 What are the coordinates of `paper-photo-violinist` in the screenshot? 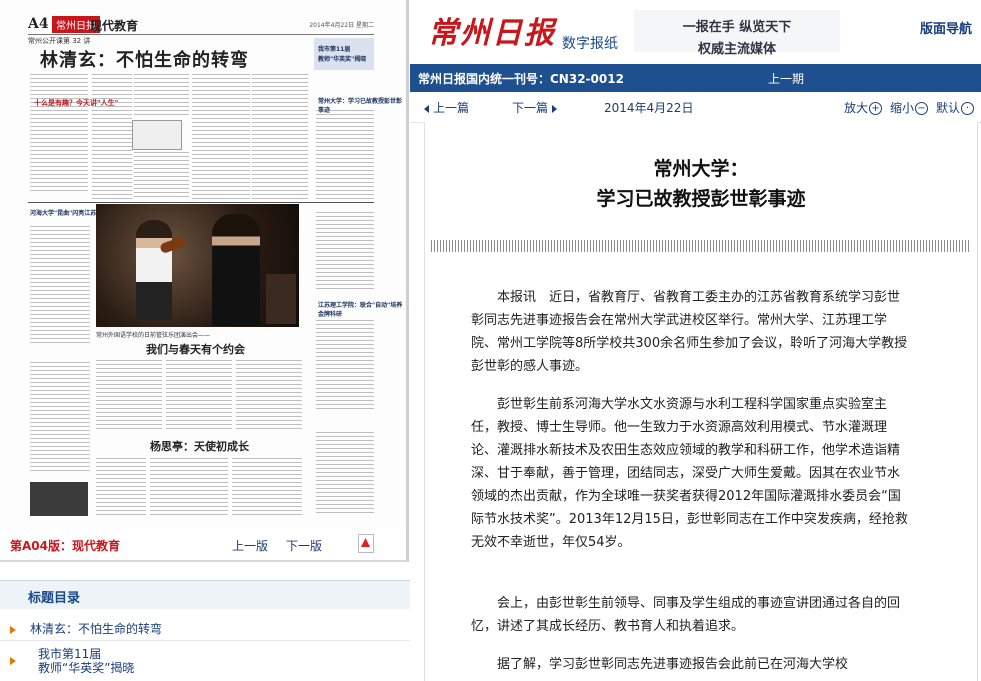 It's located at (197, 265).